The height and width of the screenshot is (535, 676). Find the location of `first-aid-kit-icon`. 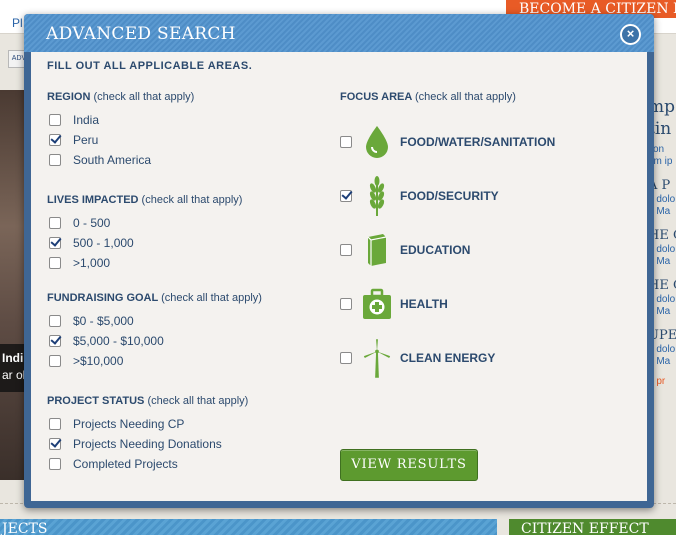

first-aid-kit-icon is located at coordinates (377, 304).